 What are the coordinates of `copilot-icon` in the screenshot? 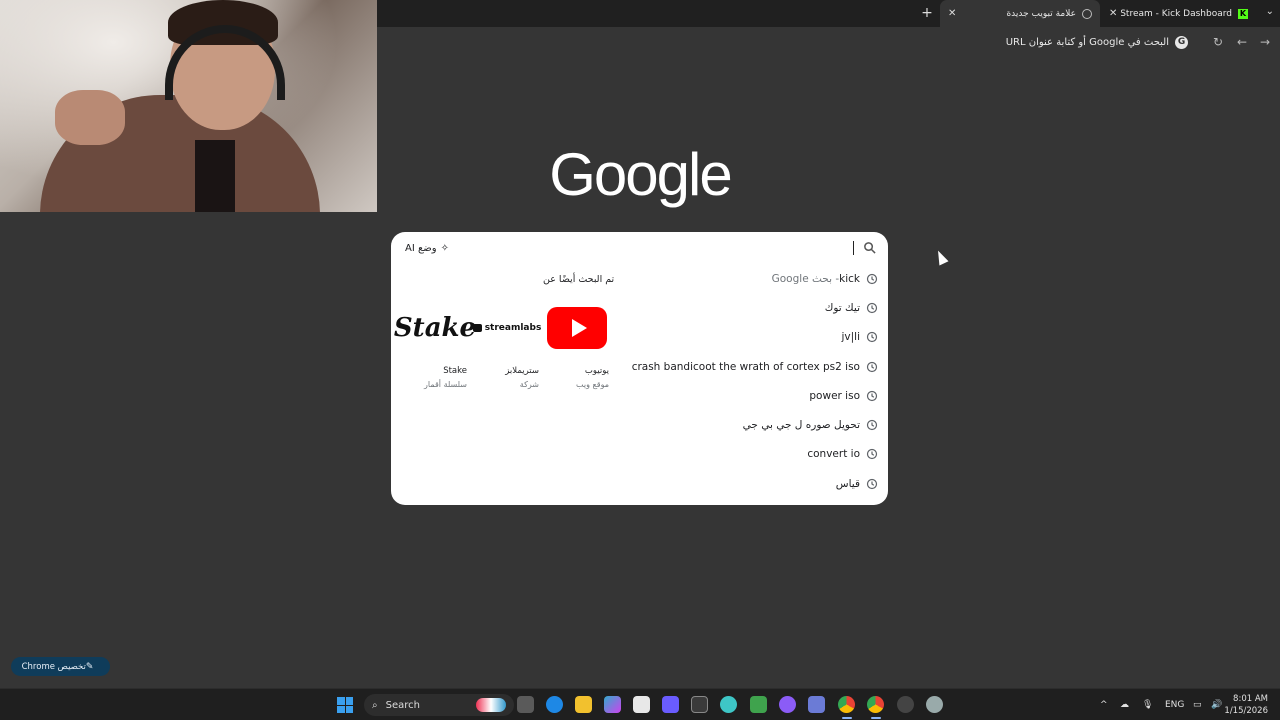 It's located at (612, 704).